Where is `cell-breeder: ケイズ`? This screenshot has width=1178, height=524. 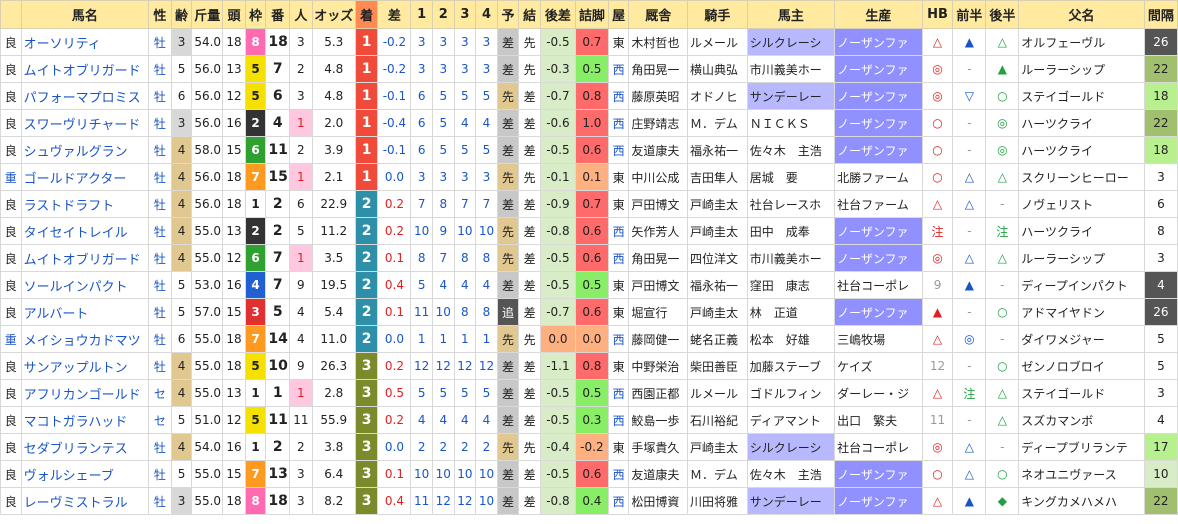
cell-breeder: ケイズ is located at coordinates (878, 366).